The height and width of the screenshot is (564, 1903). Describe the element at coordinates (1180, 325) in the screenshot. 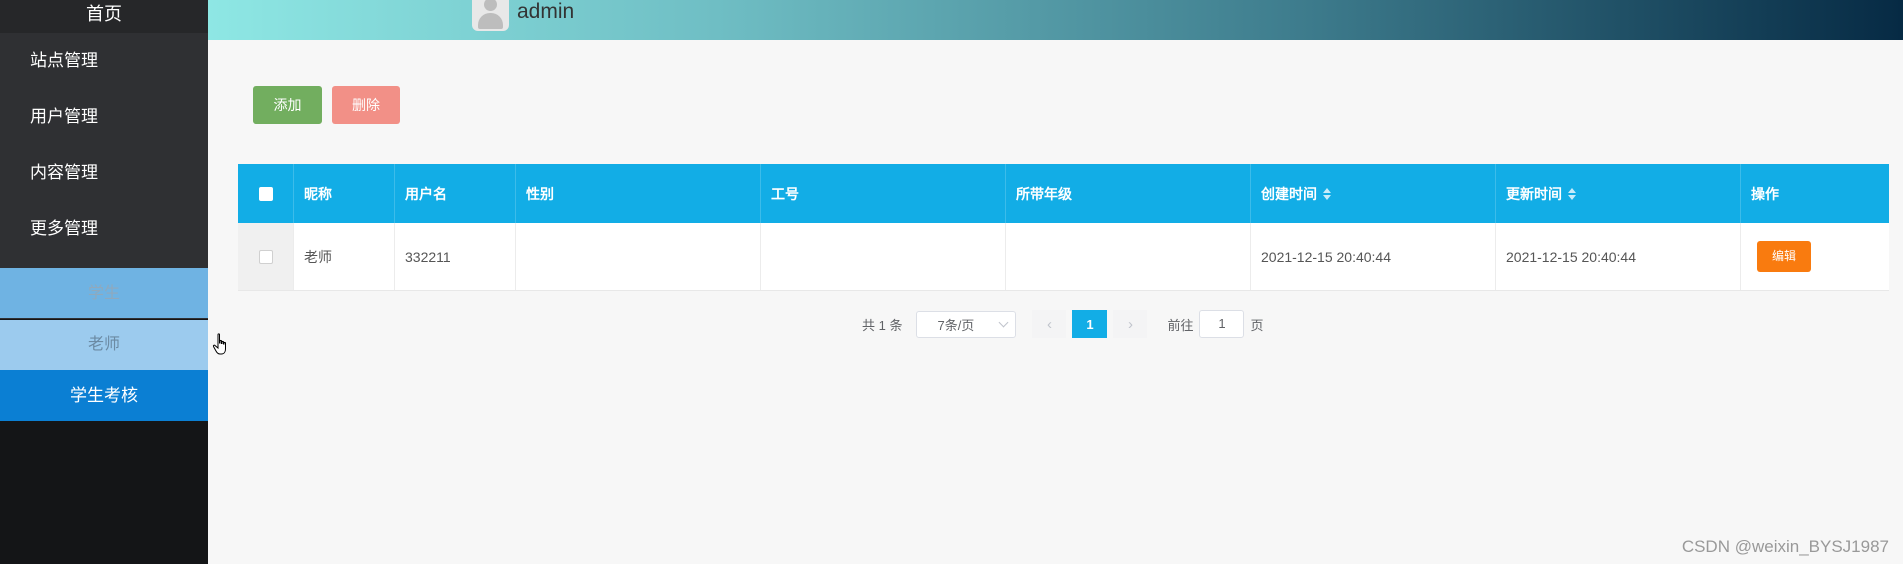

I see `goto-label: 前往` at that location.